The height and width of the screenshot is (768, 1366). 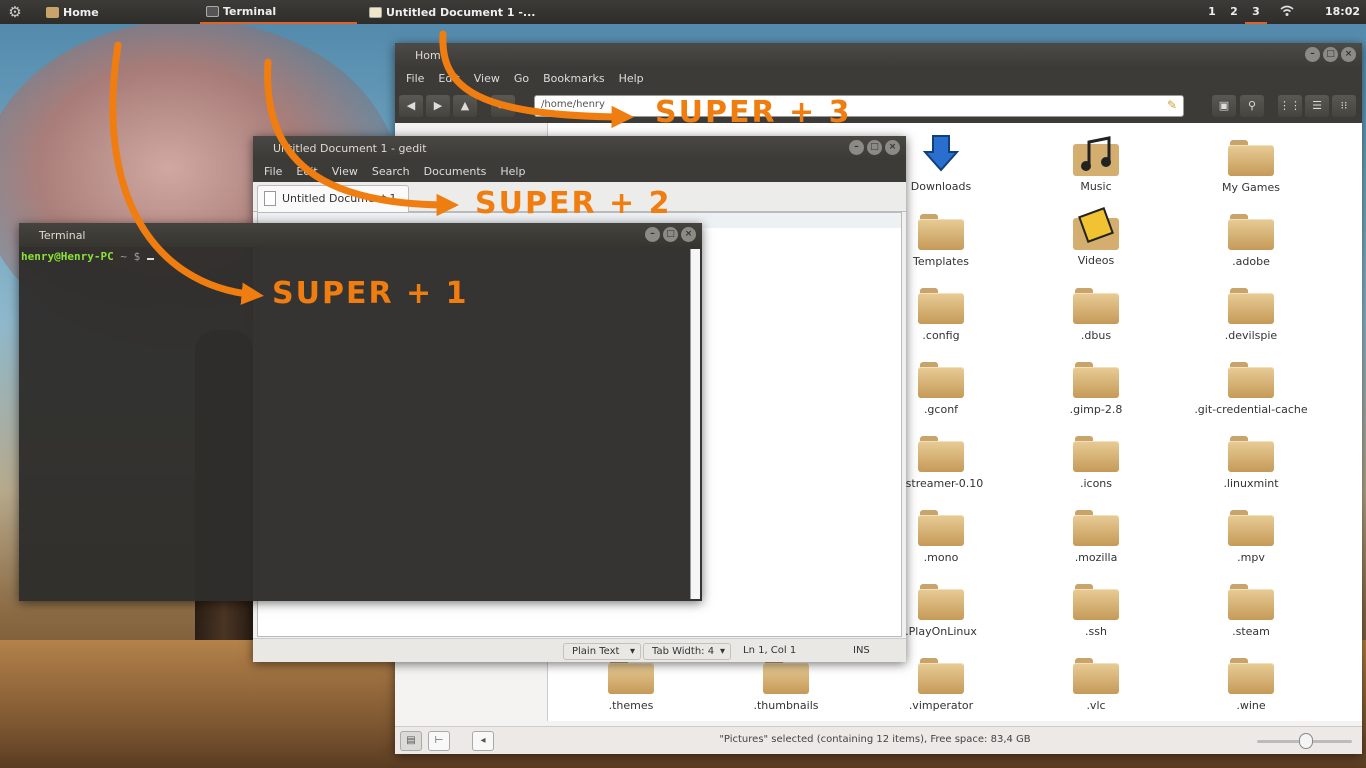 I want to click on places-toggle-icon: ▤, so click(x=411, y=741).